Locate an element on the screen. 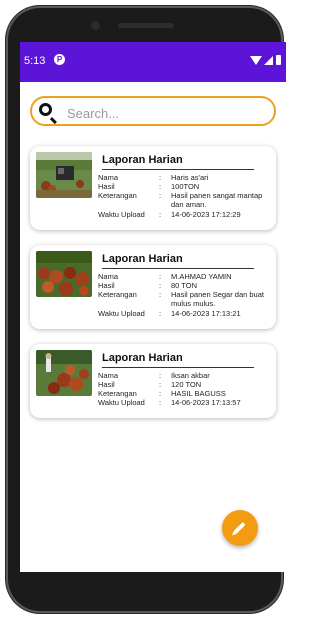  value-keterangan: Hasil panen Segar dan buat mulus mulus. is located at coordinates (217, 299).